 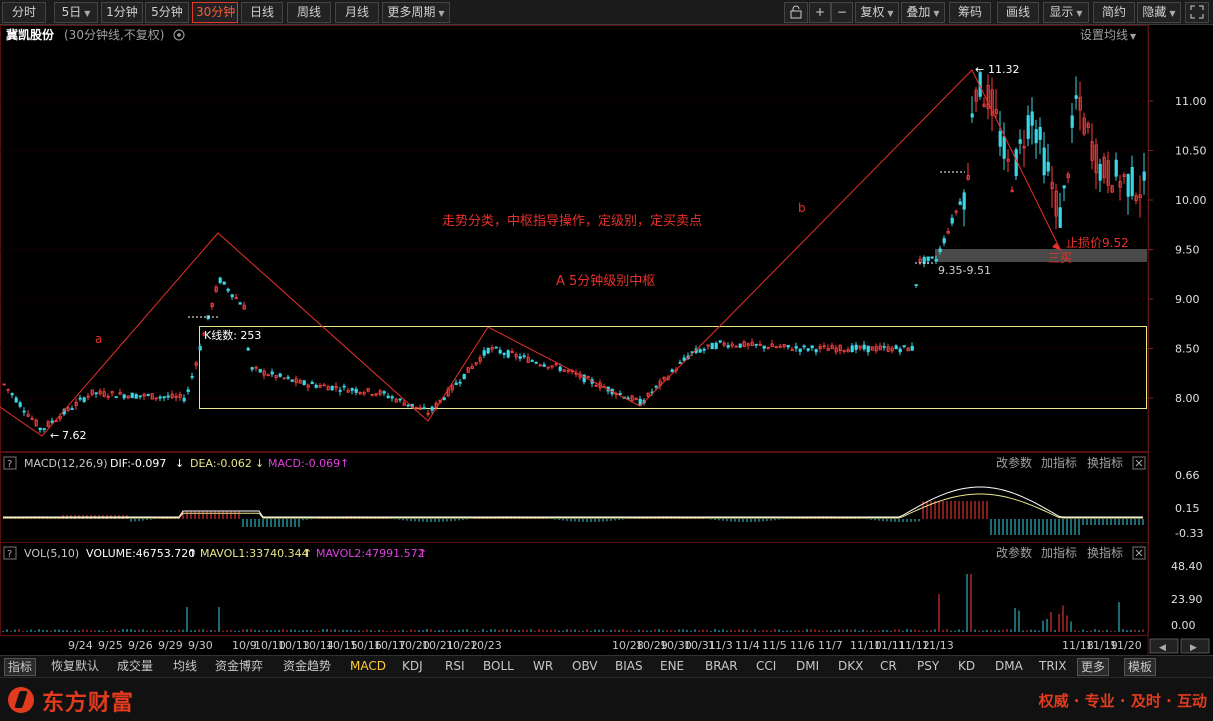 I want to click on indicator-tab-template: 模板, so click(x=1140, y=667).